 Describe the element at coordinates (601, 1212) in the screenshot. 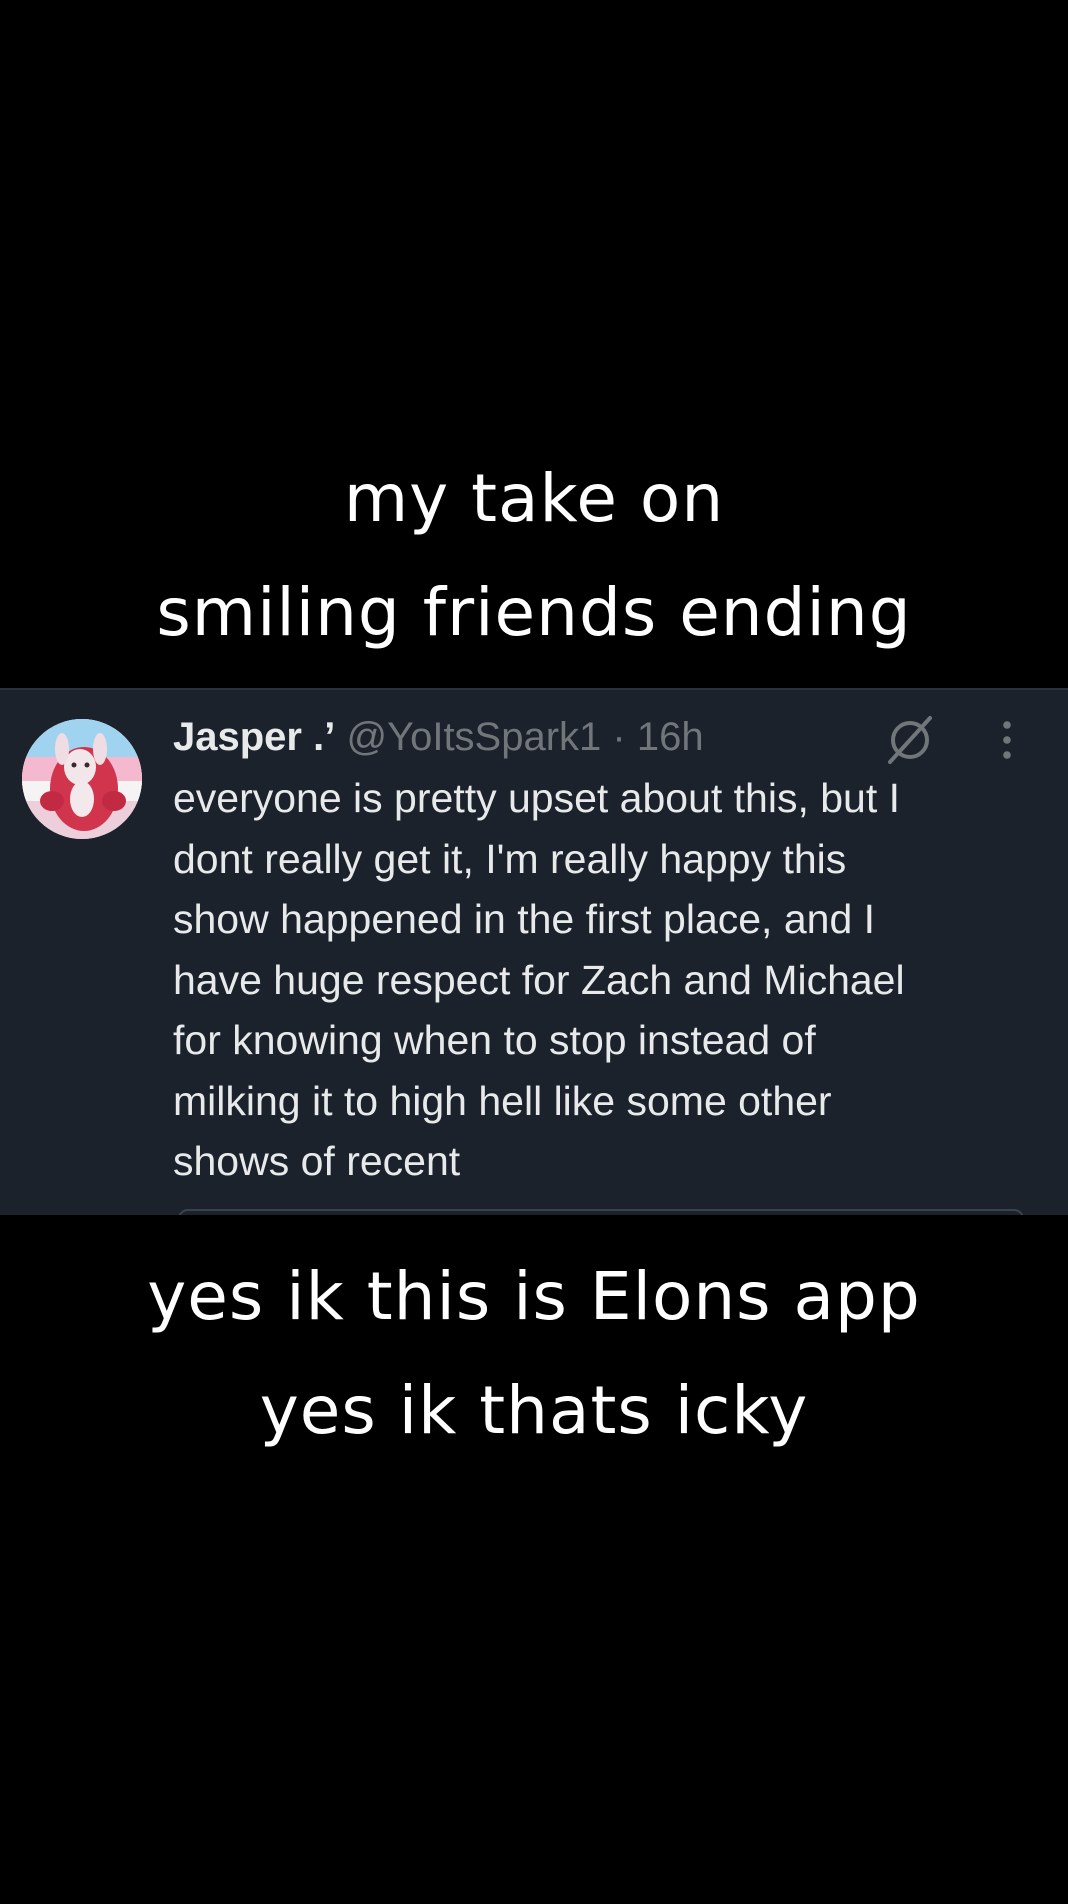

I see `quoted-media-edge` at that location.